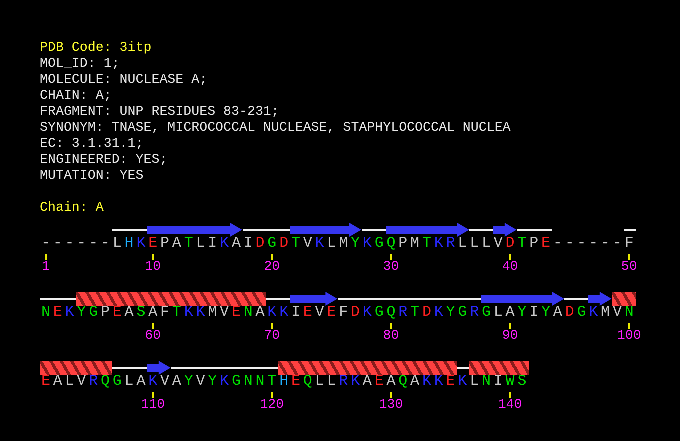 This screenshot has width=680, height=441. Describe the element at coordinates (415, 312) in the screenshot. I see `residue-letter: T` at that location.